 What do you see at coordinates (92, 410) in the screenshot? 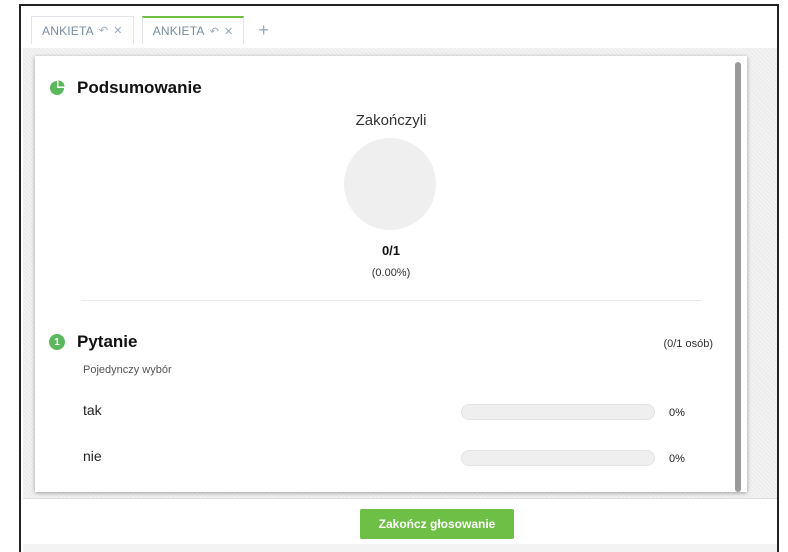
I see `answer-label: tak` at bounding box center [92, 410].